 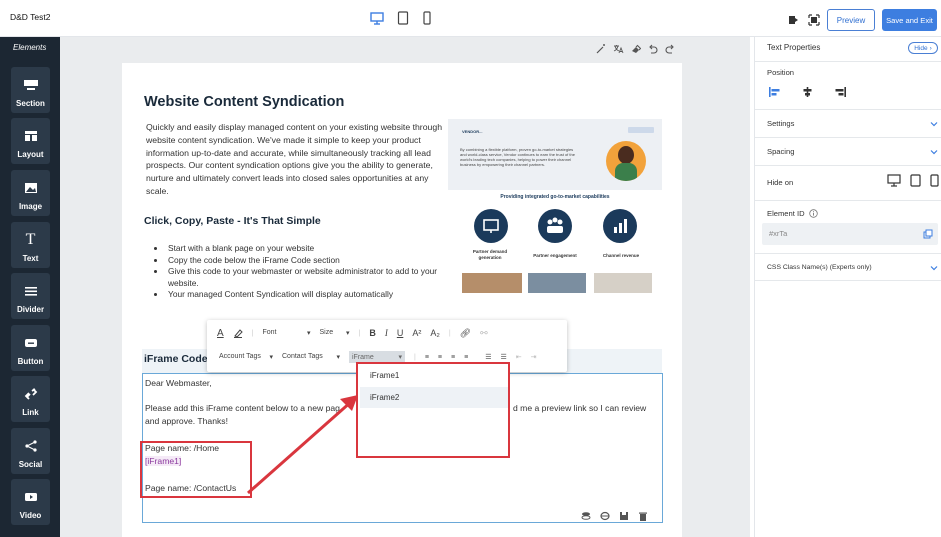 What do you see at coordinates (586, 516) in the screenshot?
I see `stack-icon` at bounding box center [586, 516].